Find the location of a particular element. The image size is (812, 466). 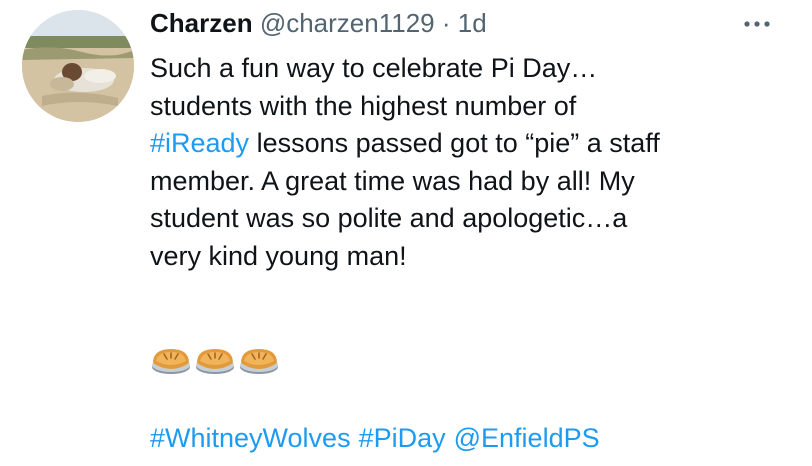

text-segment: member. A great time was had by all! My is located at coordinates (392, 180).